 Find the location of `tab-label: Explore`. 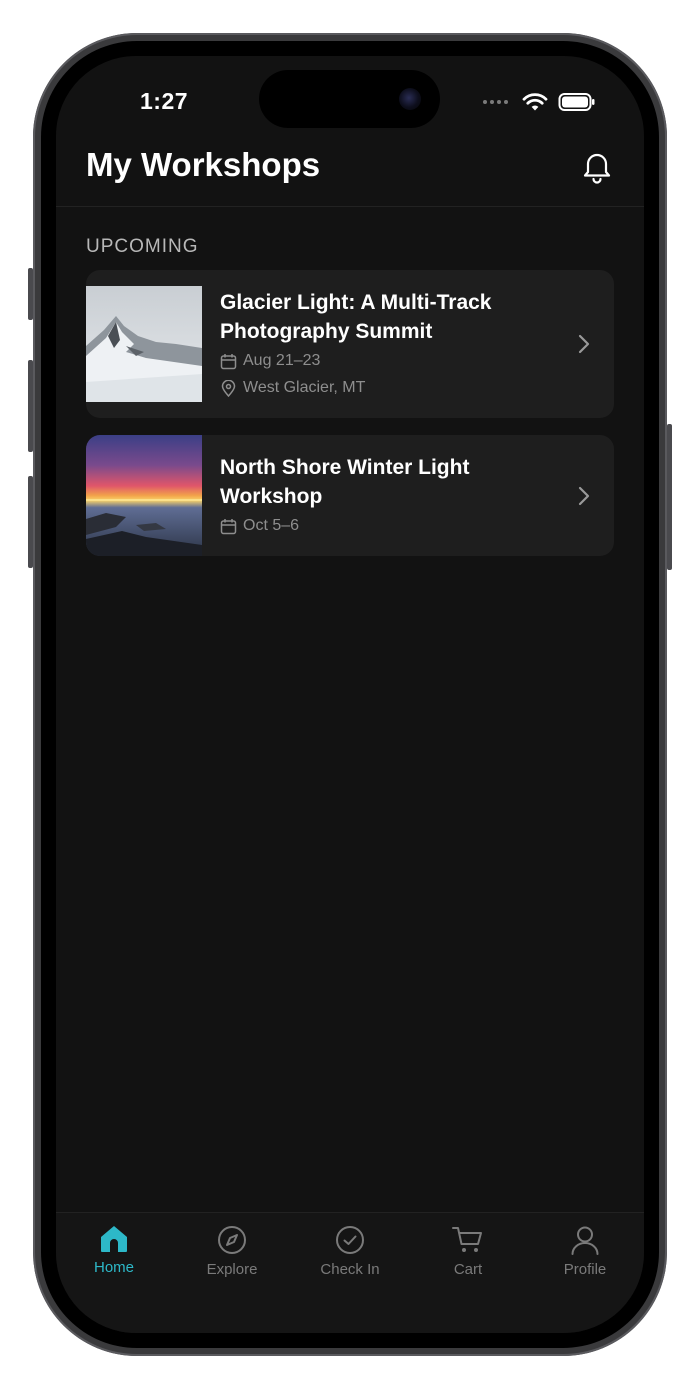

tab-label: Explore is located at coordinates (232, 1269).